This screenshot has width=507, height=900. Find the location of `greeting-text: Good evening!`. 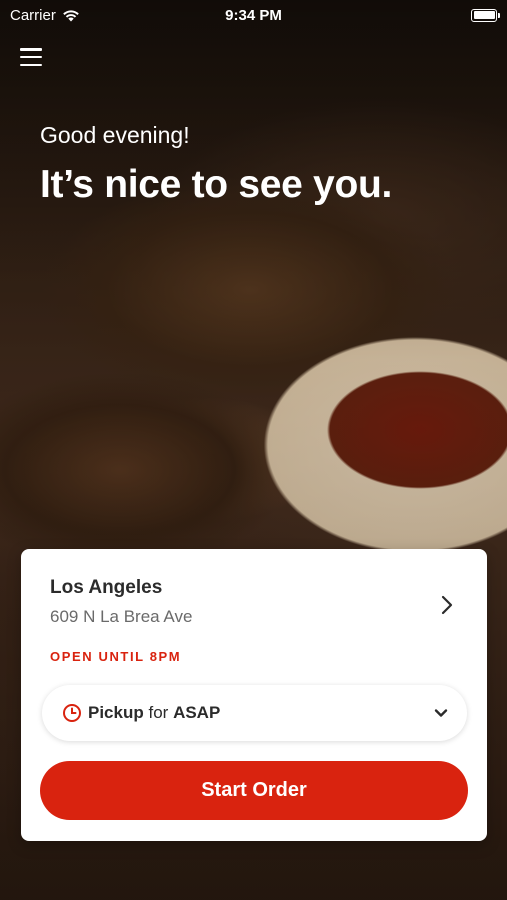

greeting-text: Good evening! is located at coordinates (115, 135).